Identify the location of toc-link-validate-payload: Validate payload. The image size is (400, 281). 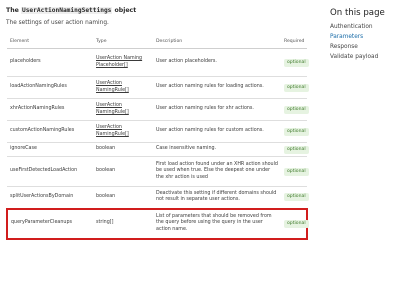
(364, 57).